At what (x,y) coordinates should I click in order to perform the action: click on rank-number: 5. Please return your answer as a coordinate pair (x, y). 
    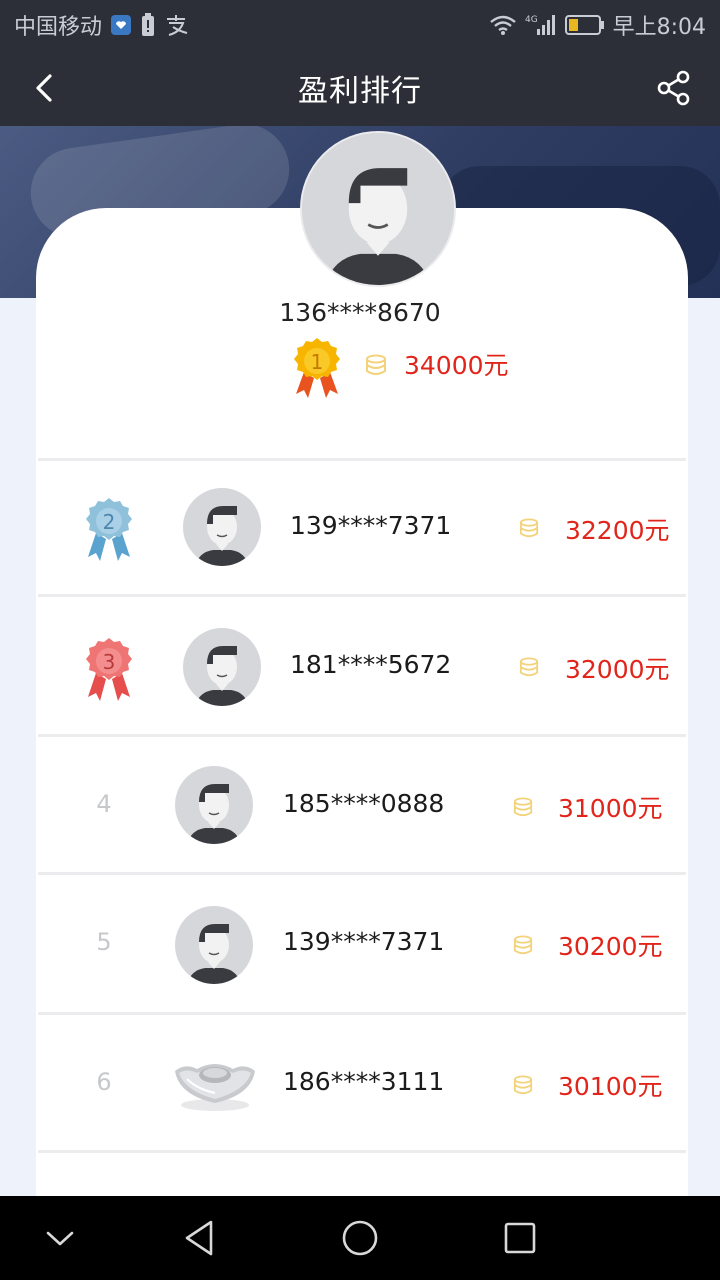
    Looking at the image, I should click on (104, 942).